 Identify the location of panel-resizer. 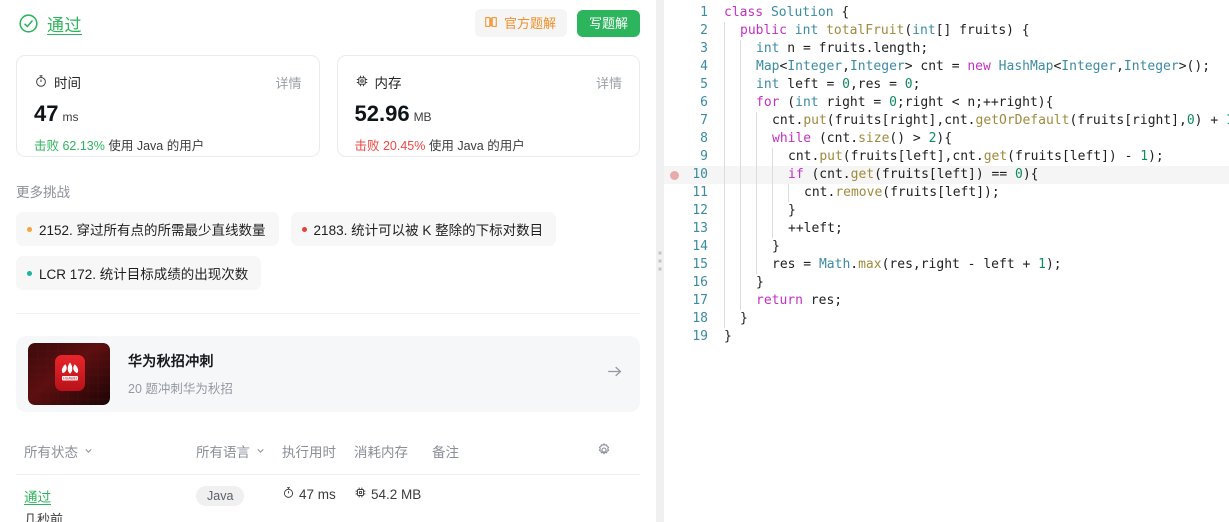
(660, 261).